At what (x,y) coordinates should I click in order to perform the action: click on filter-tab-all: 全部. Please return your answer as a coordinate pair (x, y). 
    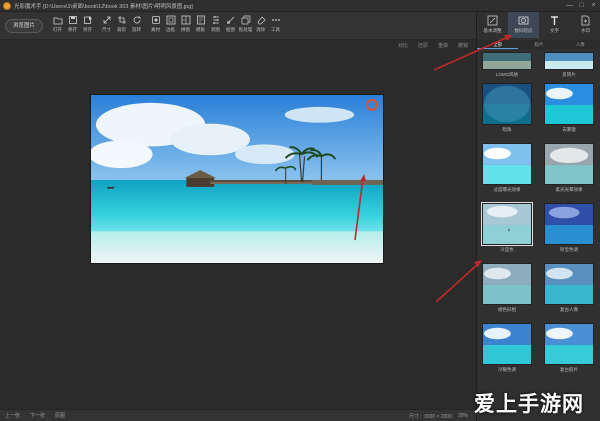
    Looking at the image, I should click on (498, 44).